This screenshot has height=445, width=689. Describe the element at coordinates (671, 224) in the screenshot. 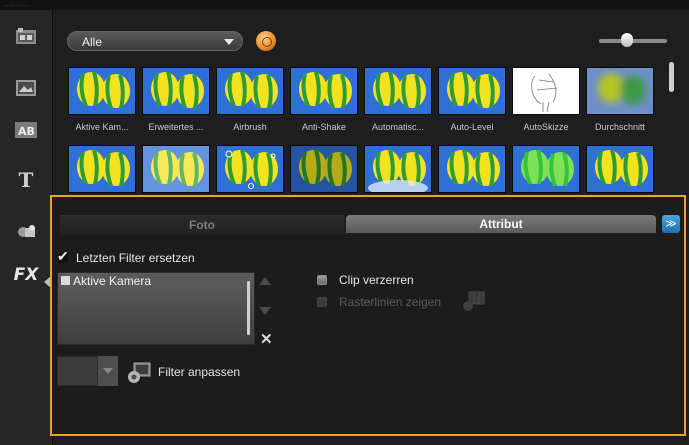

I see `collapse-panel-button: ≫` at that location.